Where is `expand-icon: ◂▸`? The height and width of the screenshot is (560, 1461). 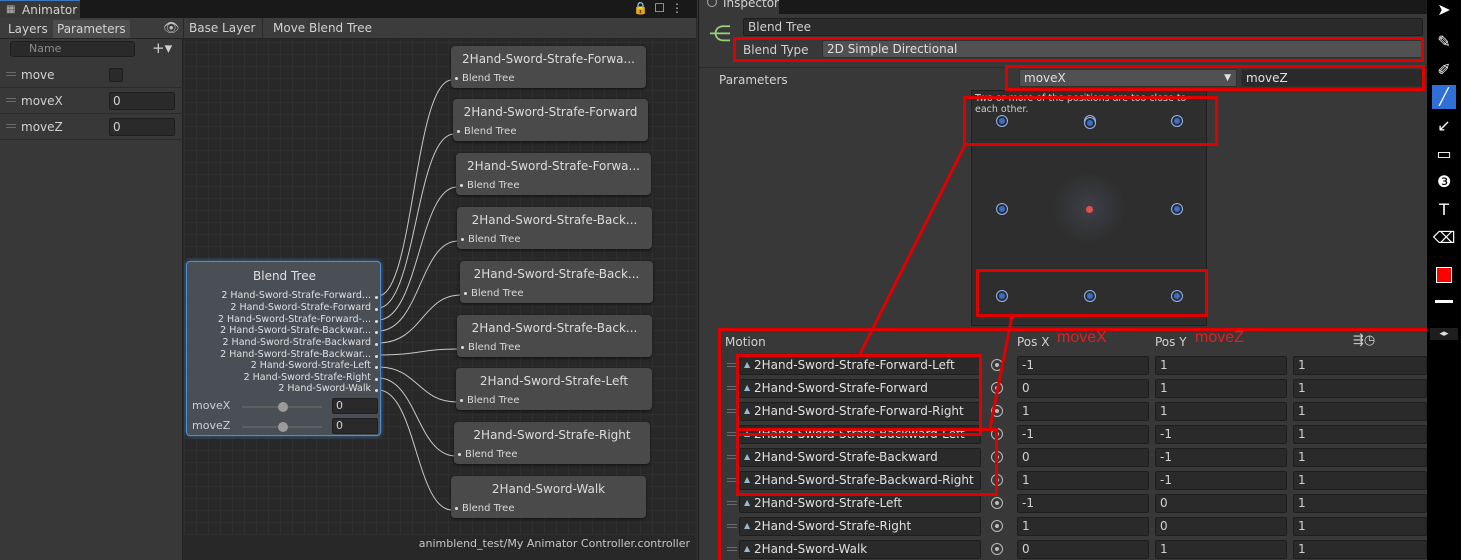 expand-icon: ◂▸ is located at coordinates (1444, 334).